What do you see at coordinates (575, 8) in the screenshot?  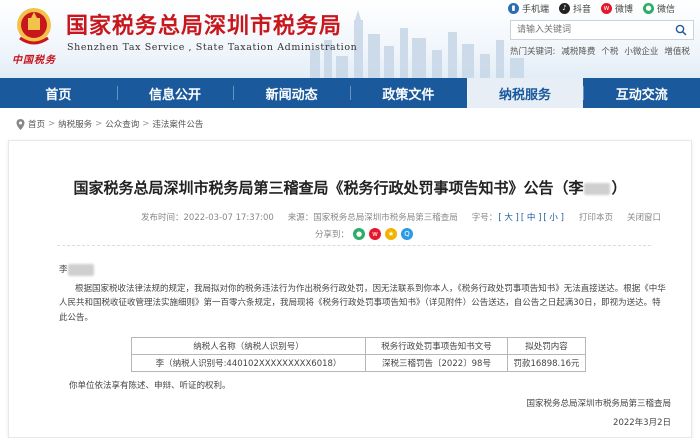 I see `quick-link-douyin: ♪ 抖音` at bounding box center [575, 8].